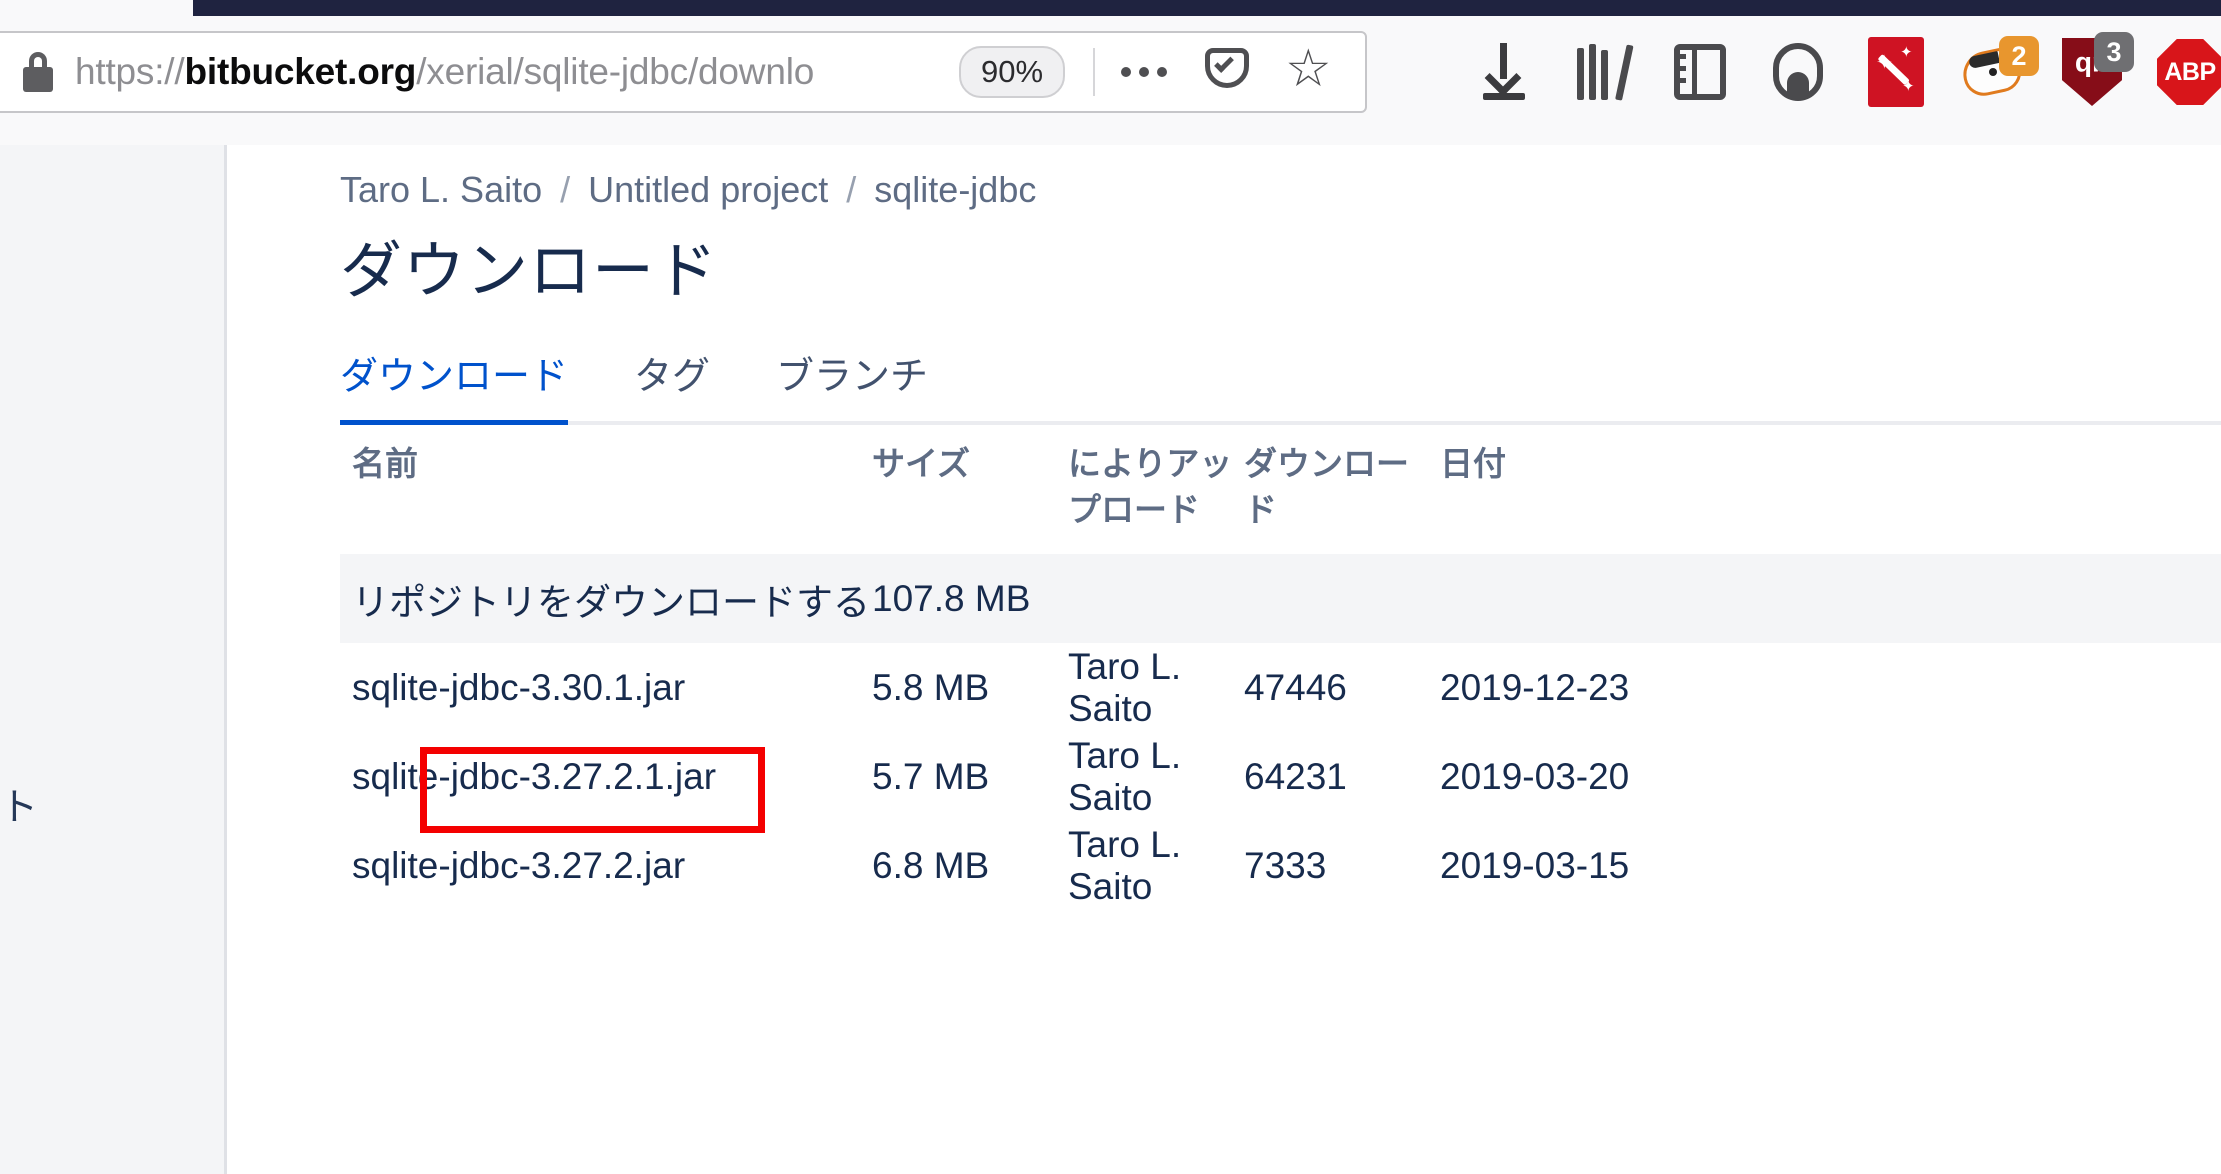 The height and width of the screenshot is (1174, 2221). I want to click on column-header-size: サイズ, so click(970, 464).